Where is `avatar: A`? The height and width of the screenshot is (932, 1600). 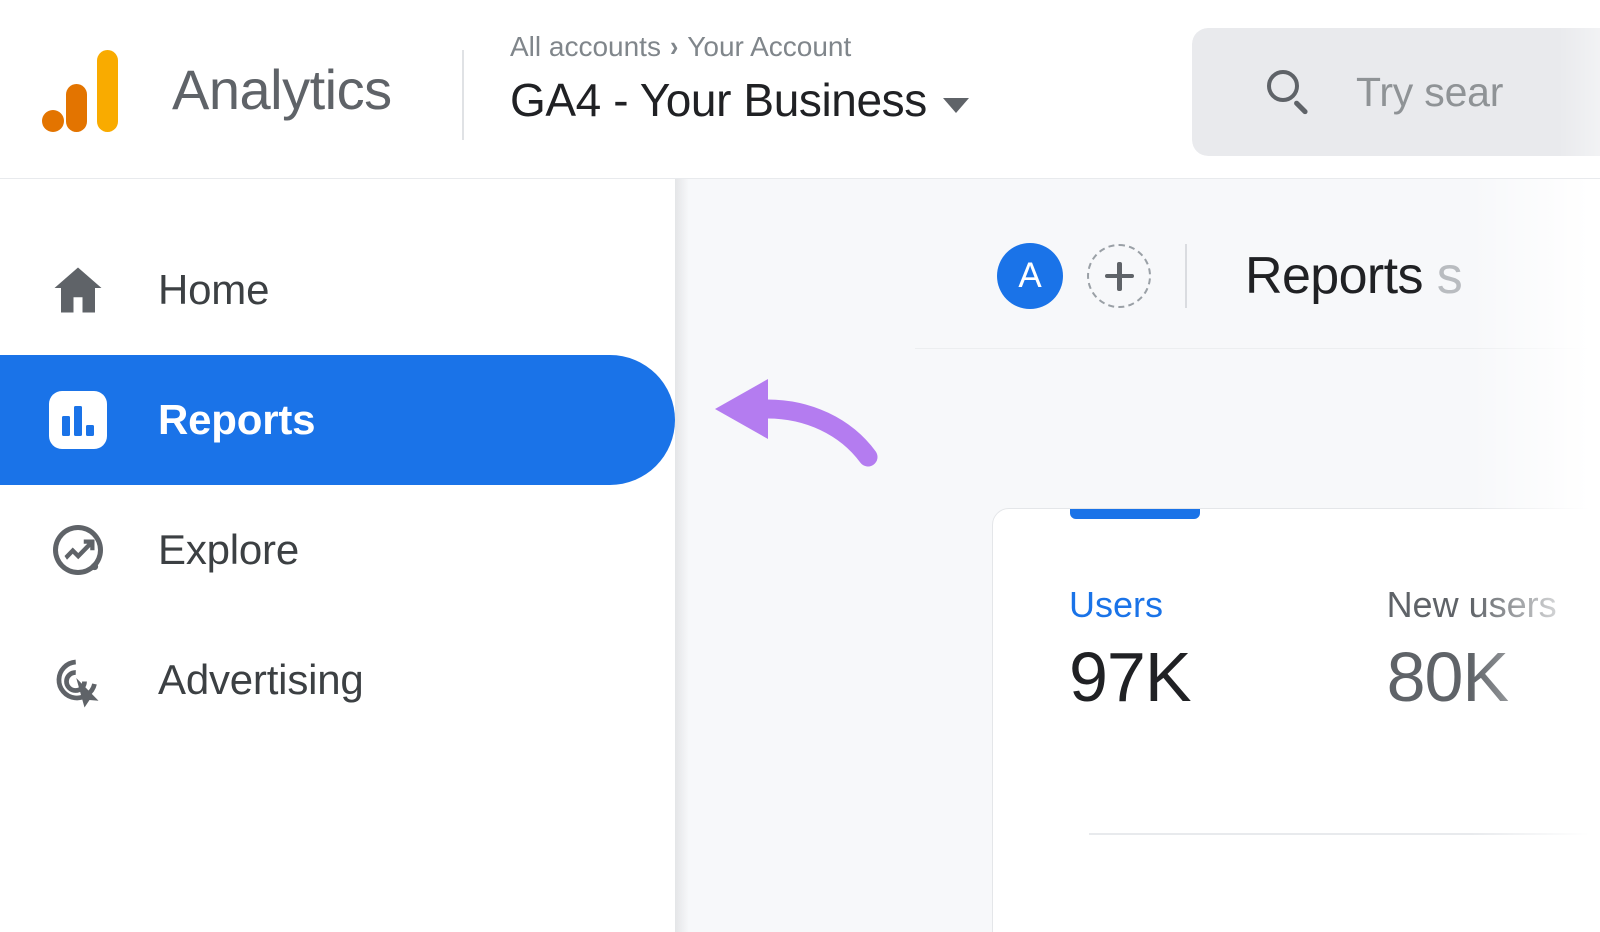
avatar: A is located at coordinates (1030, 275).